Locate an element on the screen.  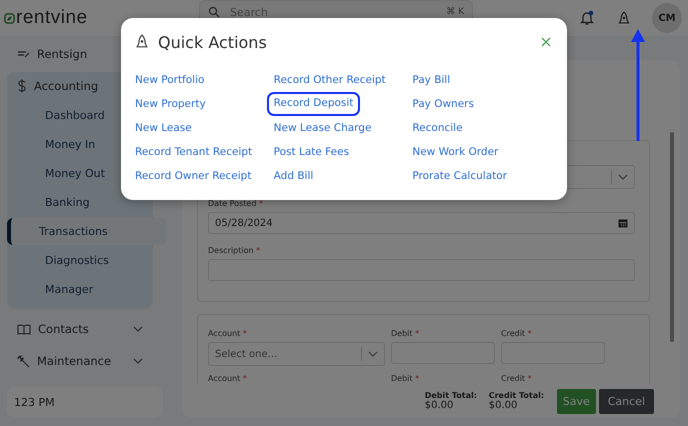
quick-action-link: Reconcile is located at coordinates (437, 128).